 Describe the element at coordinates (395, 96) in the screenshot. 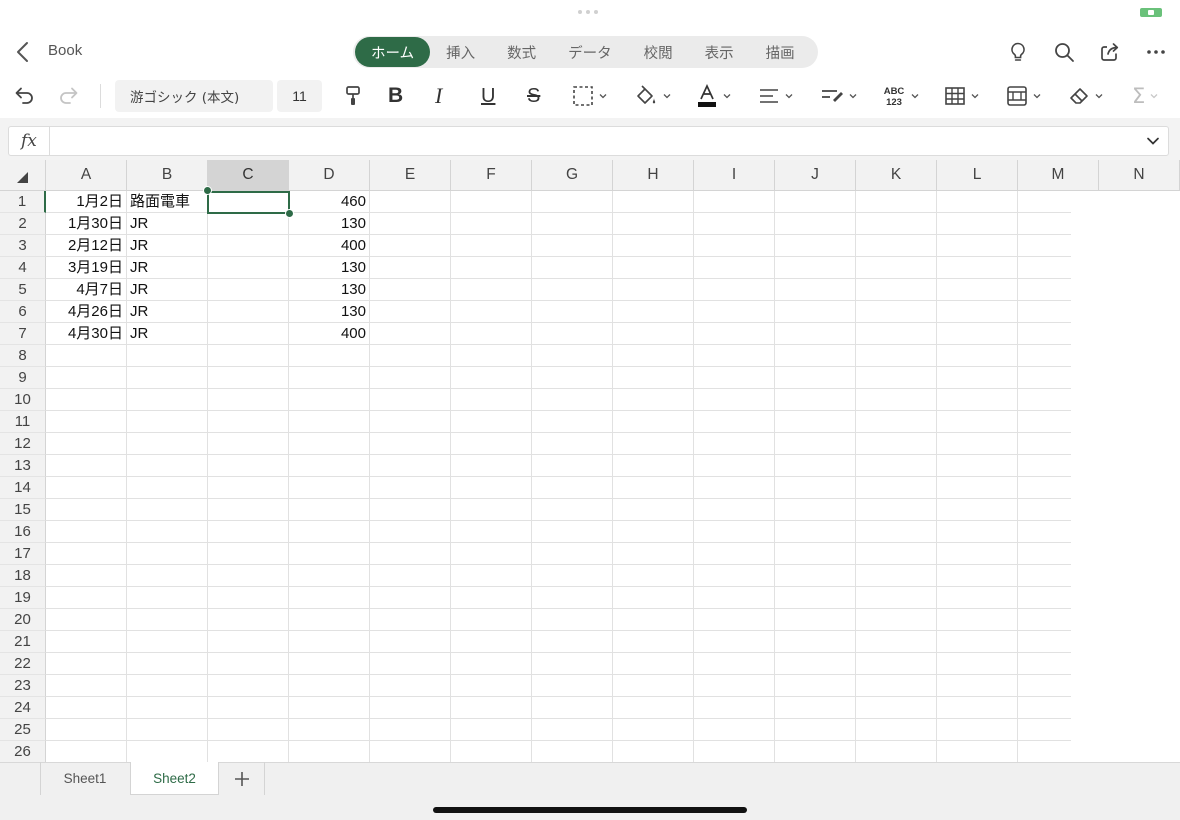

I see `bold-button: B` at that location.